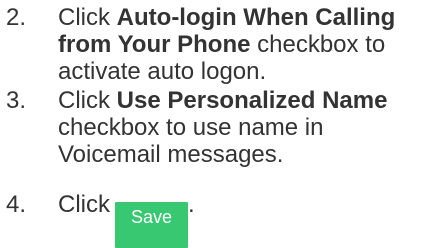 The height and width of the screenshot is (248, 432). Describe the element at coordinates (16, 17) in the screenshot. I see `step-number: 2.` at that location.